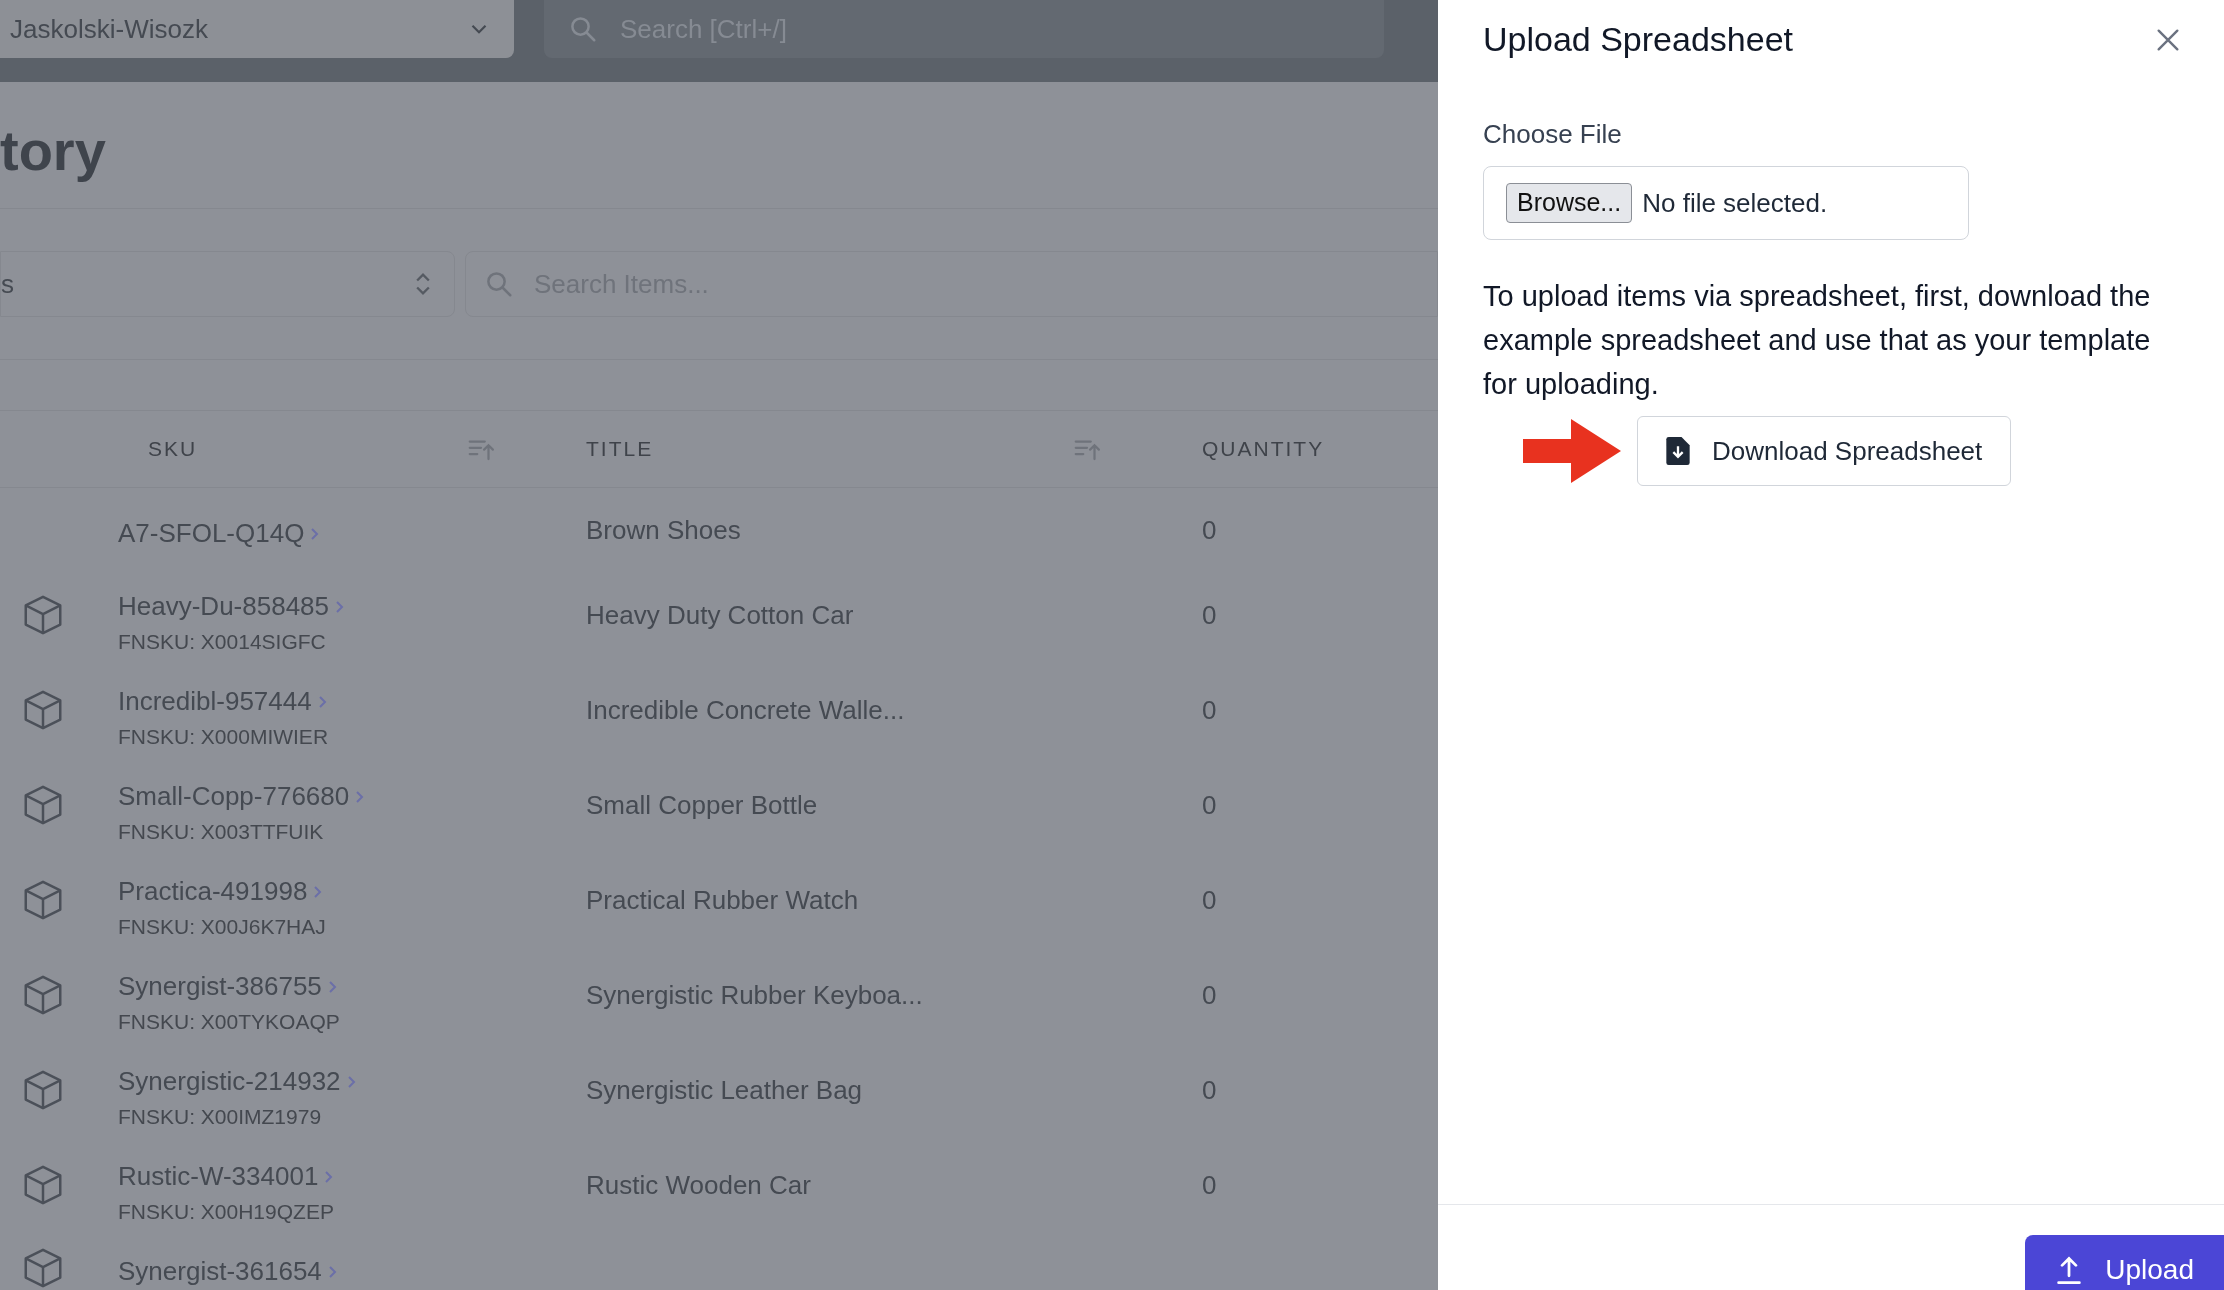 This screenshot has width=2224, height=1290. Describe the element at coordinates (229, 1081) in the screenshot. I see `sku-link: Synergistic-214932` at that location.